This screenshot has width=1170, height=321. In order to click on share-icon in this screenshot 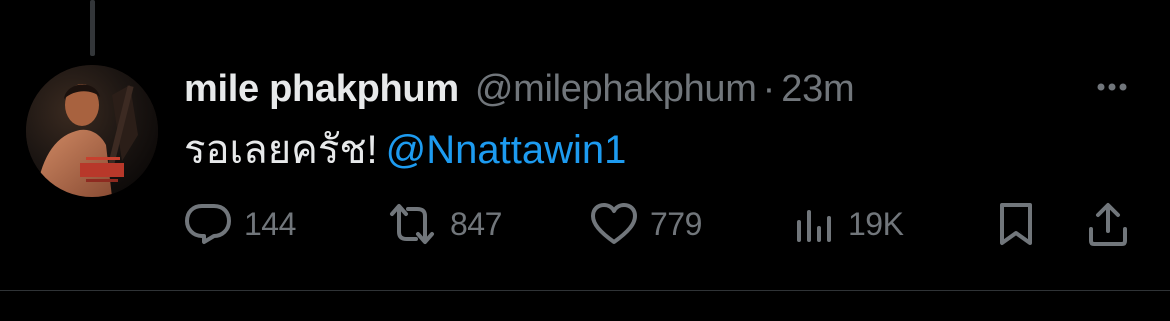, I will do `click(1108, 224)`.